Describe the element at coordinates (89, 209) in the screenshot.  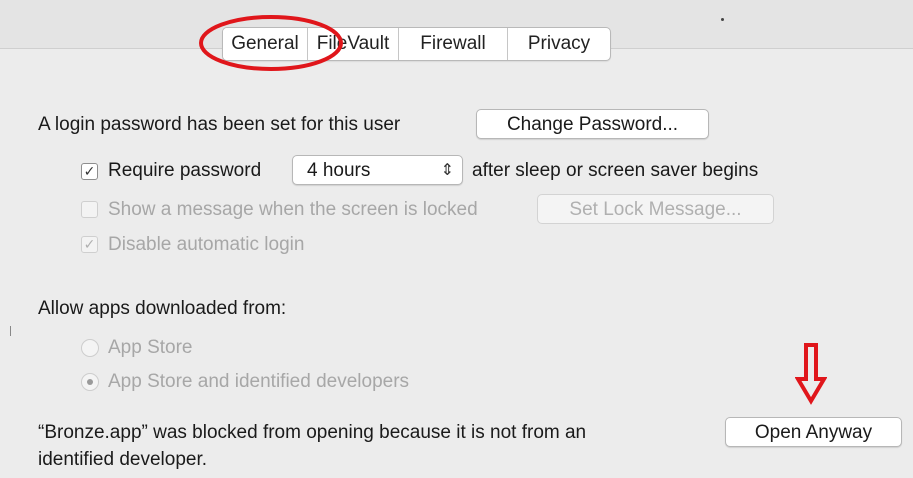
I see `lock-message-checkbox` at that location.